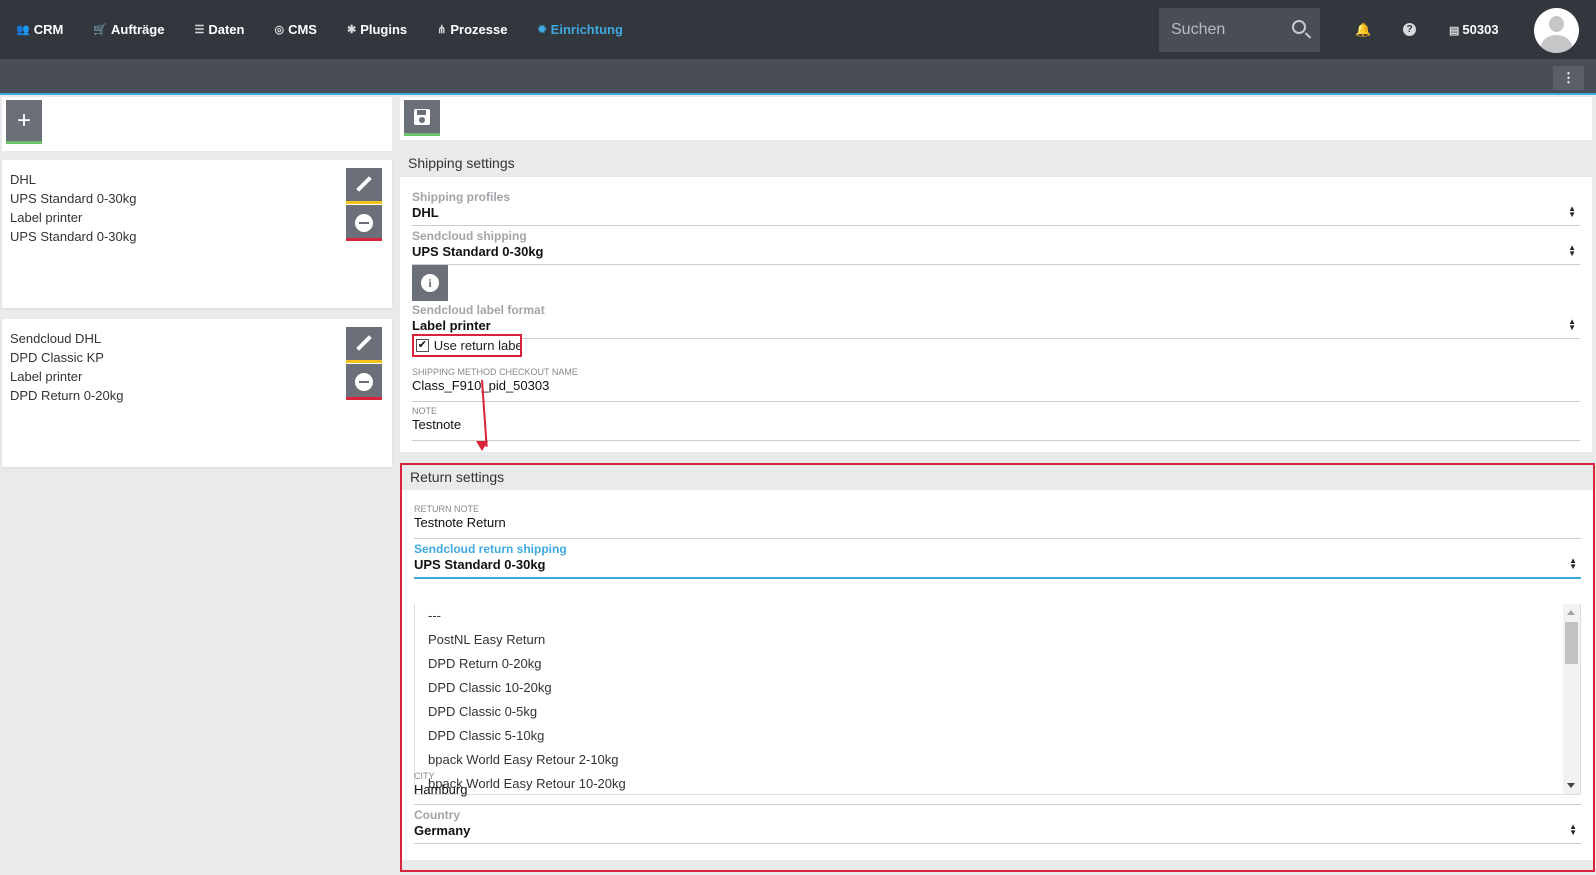 The image size is (1596, 875). Describe the element at coordinates (100, 30) in the screenshot. I see `cart-icon: 🛒` at that location.